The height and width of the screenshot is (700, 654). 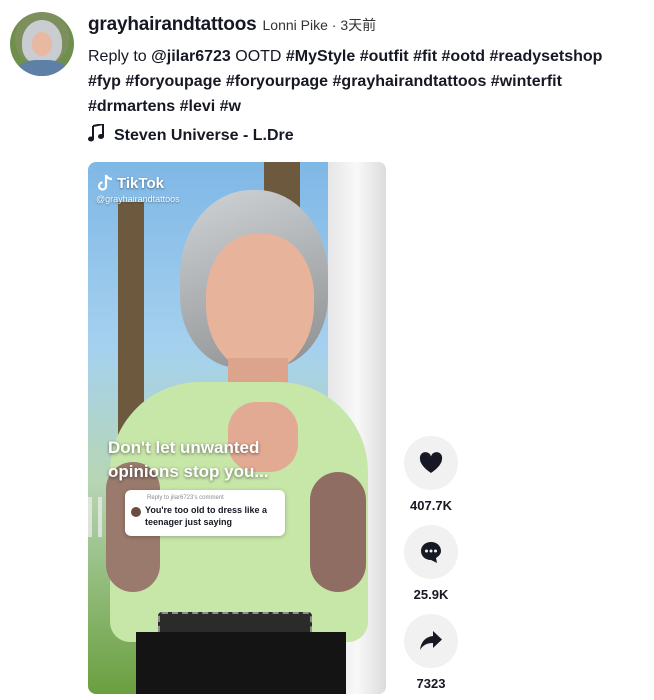 I want to click on hashtag-link: #foryoupage, so click(x=173, y=81).